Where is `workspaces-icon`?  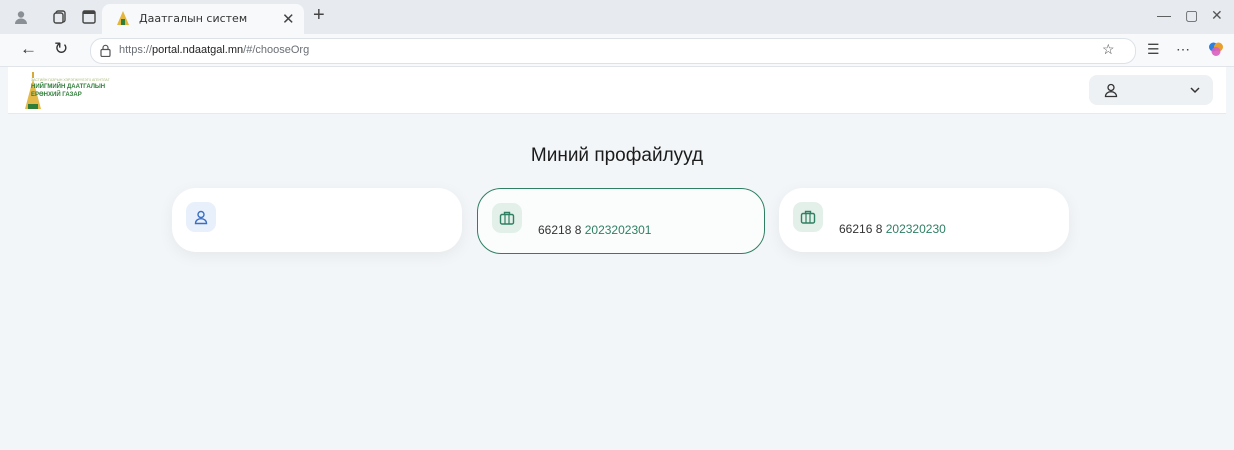
workspaces-icon is located at coordinates (60, 17).